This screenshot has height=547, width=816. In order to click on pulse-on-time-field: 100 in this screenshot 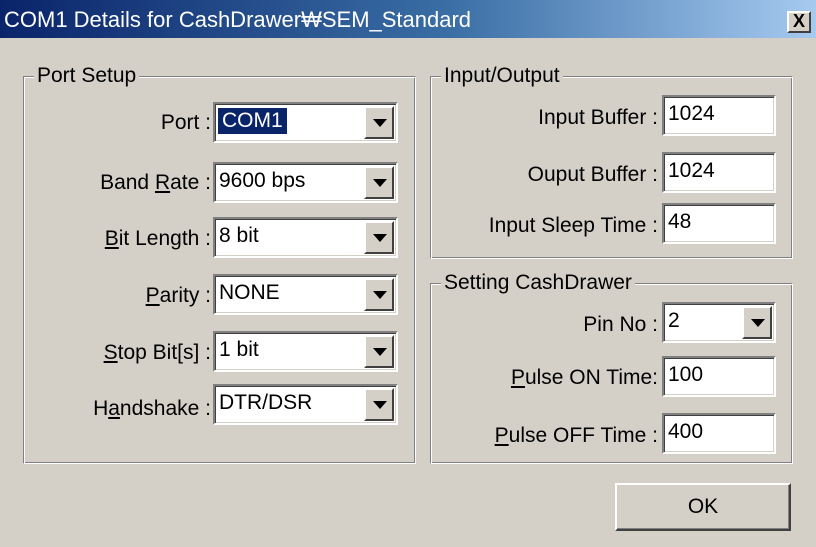, I will do `click(719, 376)`.